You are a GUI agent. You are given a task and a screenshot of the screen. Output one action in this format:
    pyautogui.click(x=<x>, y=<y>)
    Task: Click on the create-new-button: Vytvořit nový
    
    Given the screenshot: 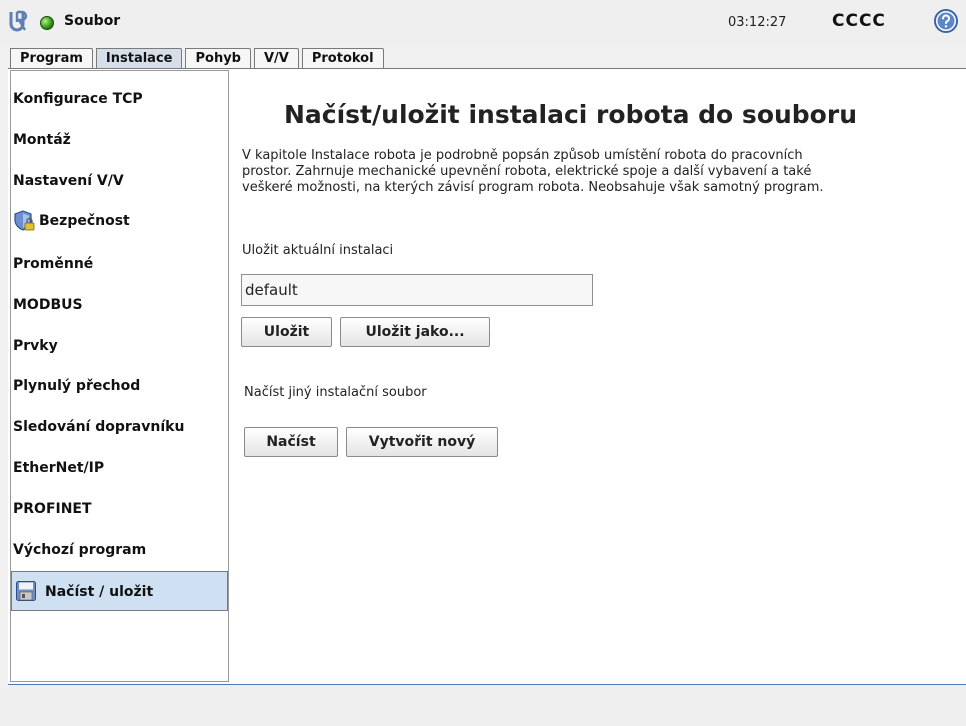 What is the action you would take?
    pyautogui.click(x=422, y=442)
    